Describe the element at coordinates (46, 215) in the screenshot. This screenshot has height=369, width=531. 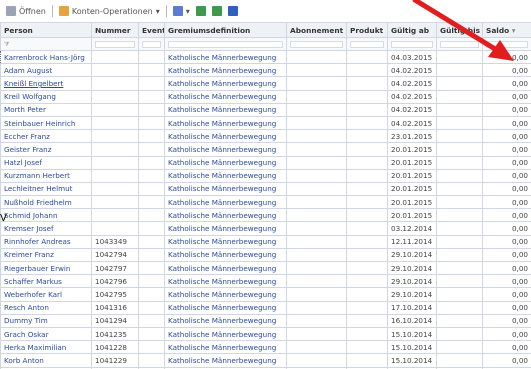
I see `cell-person: Schmid Johann` at that location.